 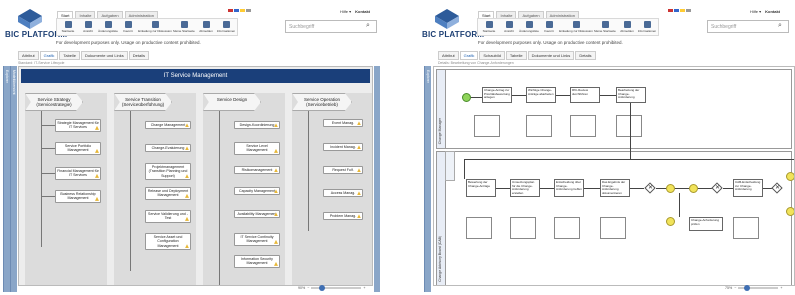 I want to click on sequence-flow, so click(x=682, y=188).